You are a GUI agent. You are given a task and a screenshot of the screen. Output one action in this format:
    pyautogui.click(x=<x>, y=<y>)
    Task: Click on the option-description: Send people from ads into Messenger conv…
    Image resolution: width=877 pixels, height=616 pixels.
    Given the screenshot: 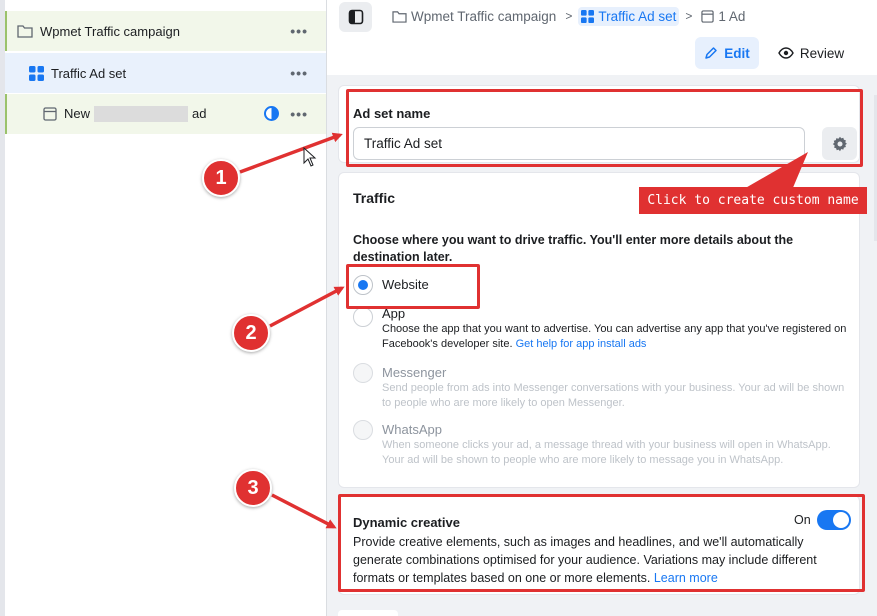 What is the action you would take?
    pyautogui.click(x=613, y=395)
    